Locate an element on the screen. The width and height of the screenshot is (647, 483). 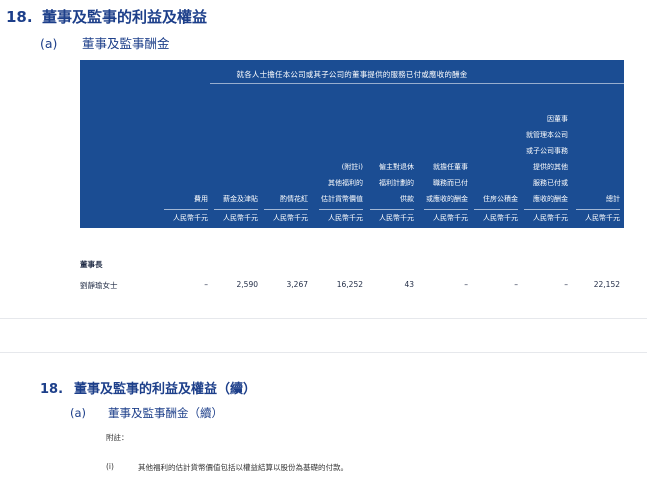
column-header: (附註i) 其他福利的估計貨幣價值人民幣千元 is located at coordinates (341, 144).